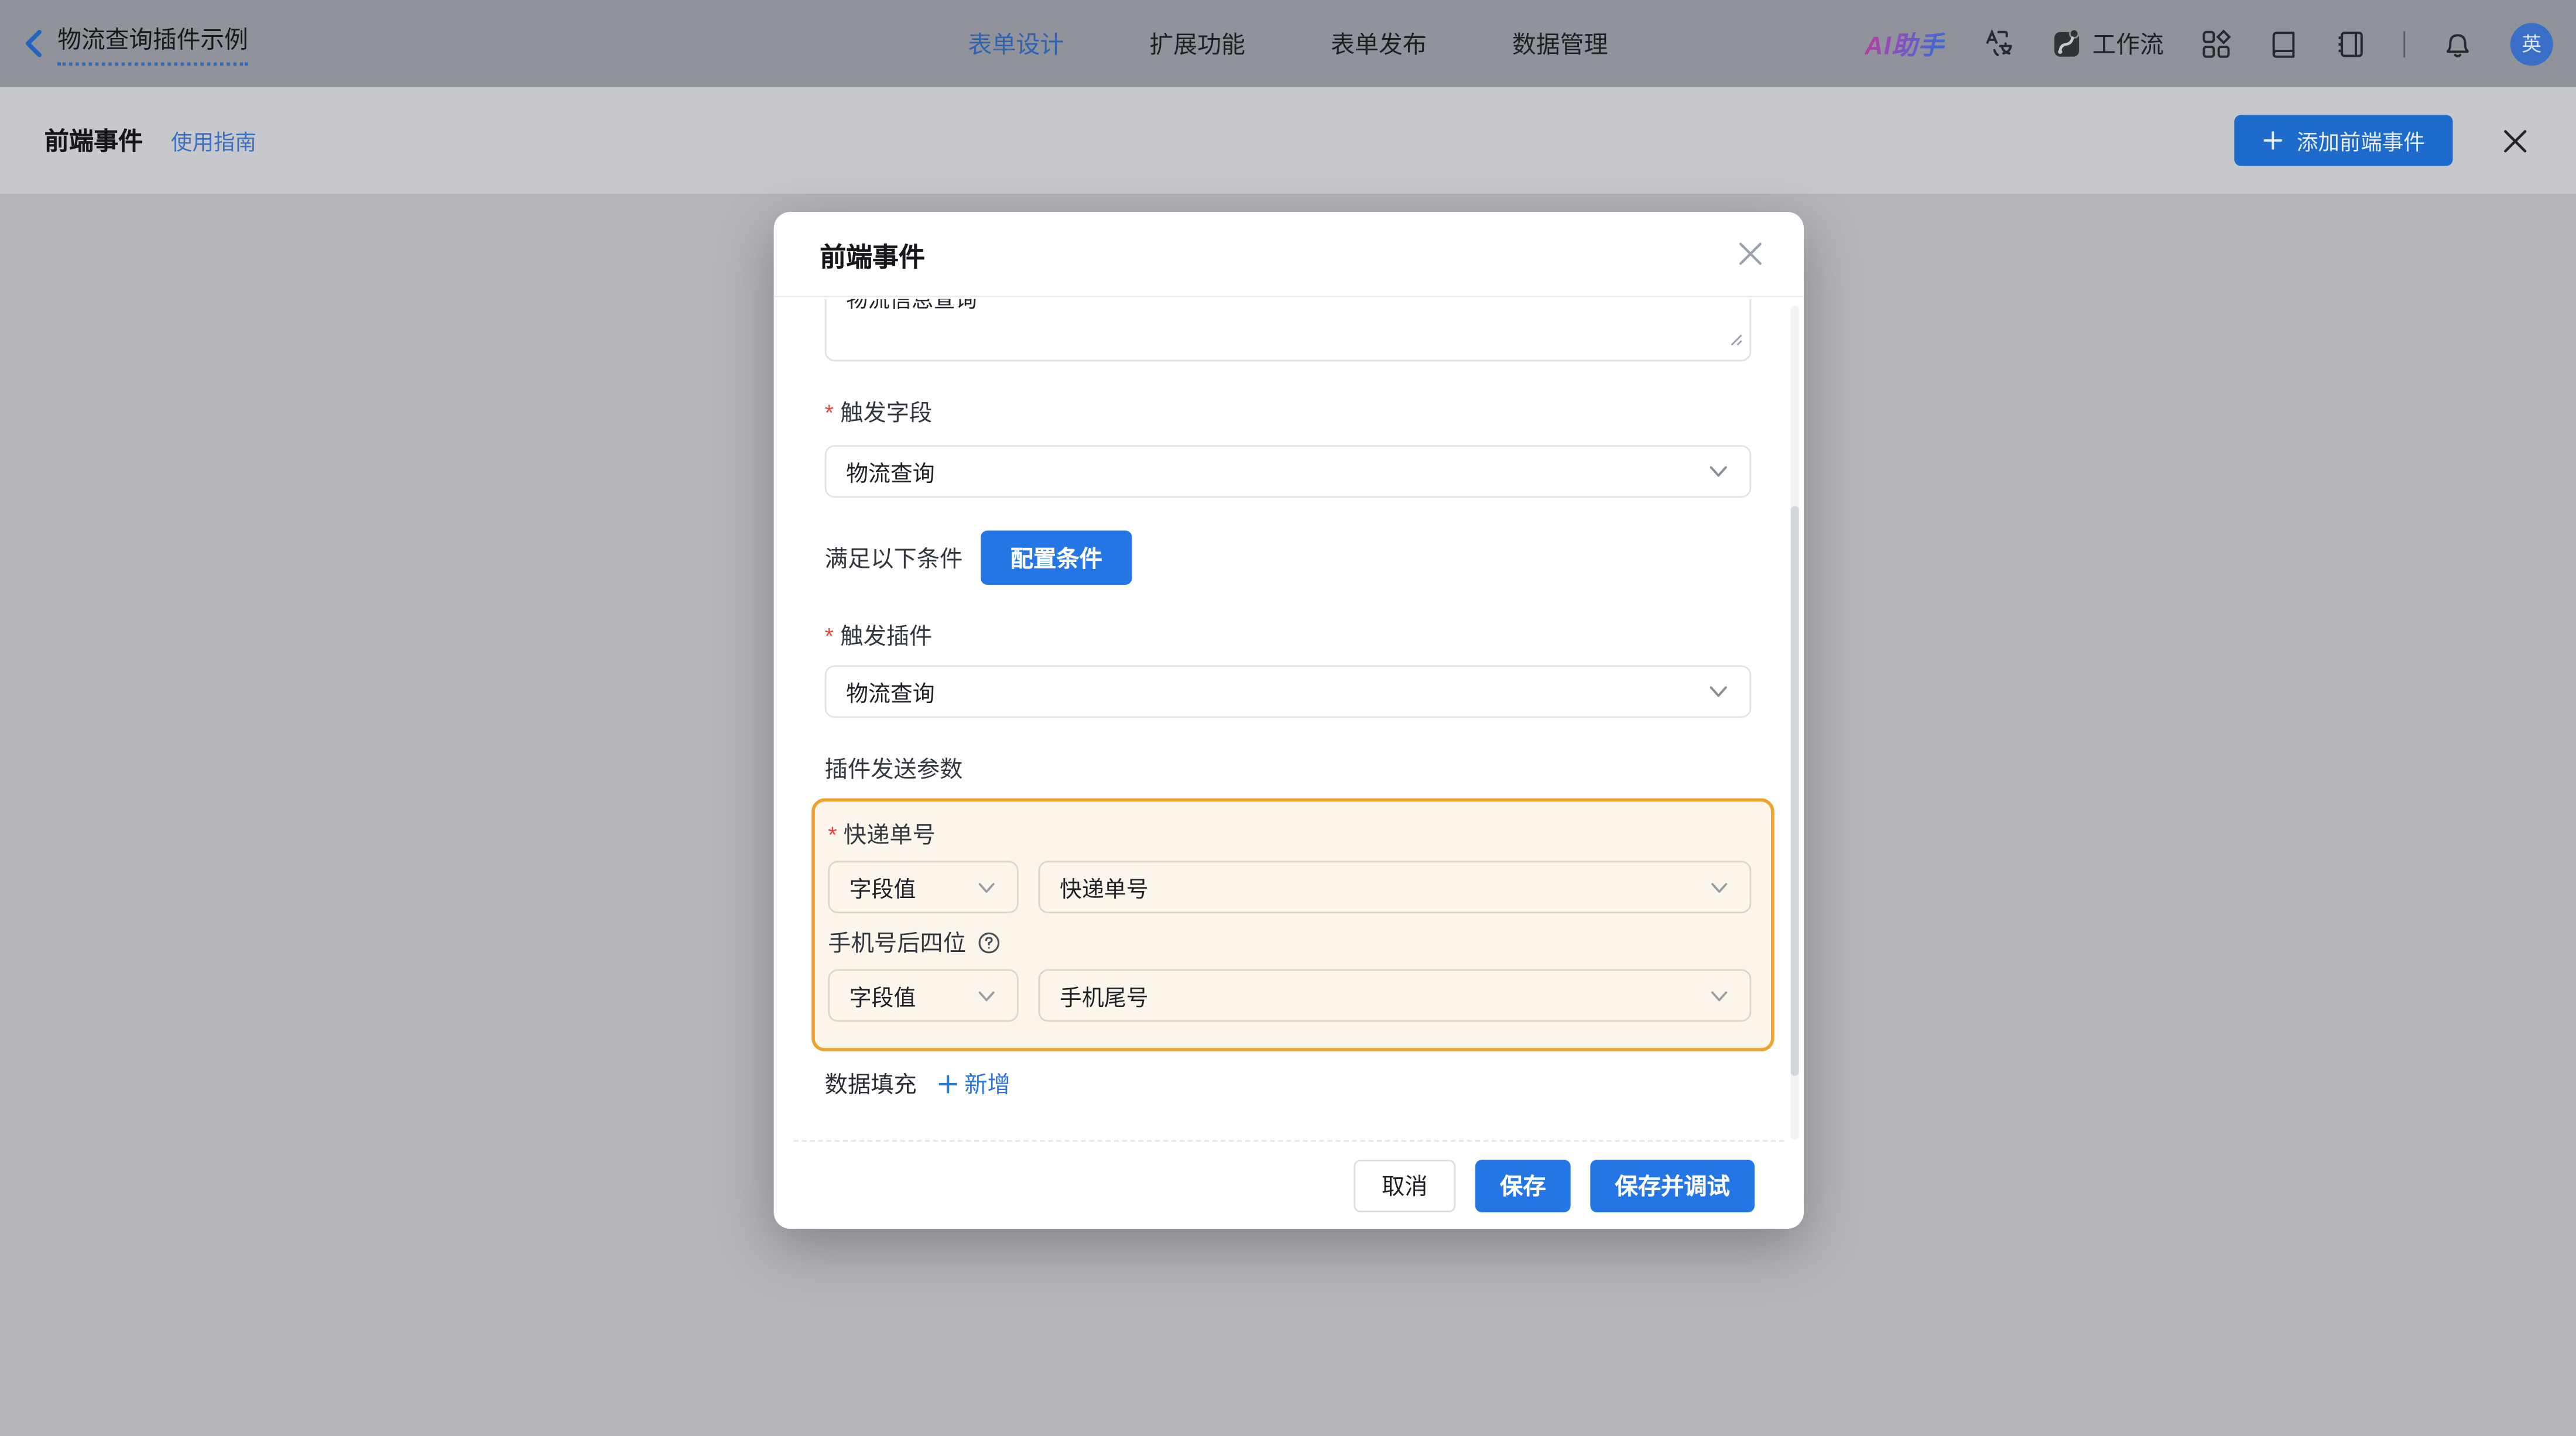 This screenshot has height=1436, width=2576. Describe the element at coordinates (2404, 43) in the screenshot. I see `navbar-divider` at that location.